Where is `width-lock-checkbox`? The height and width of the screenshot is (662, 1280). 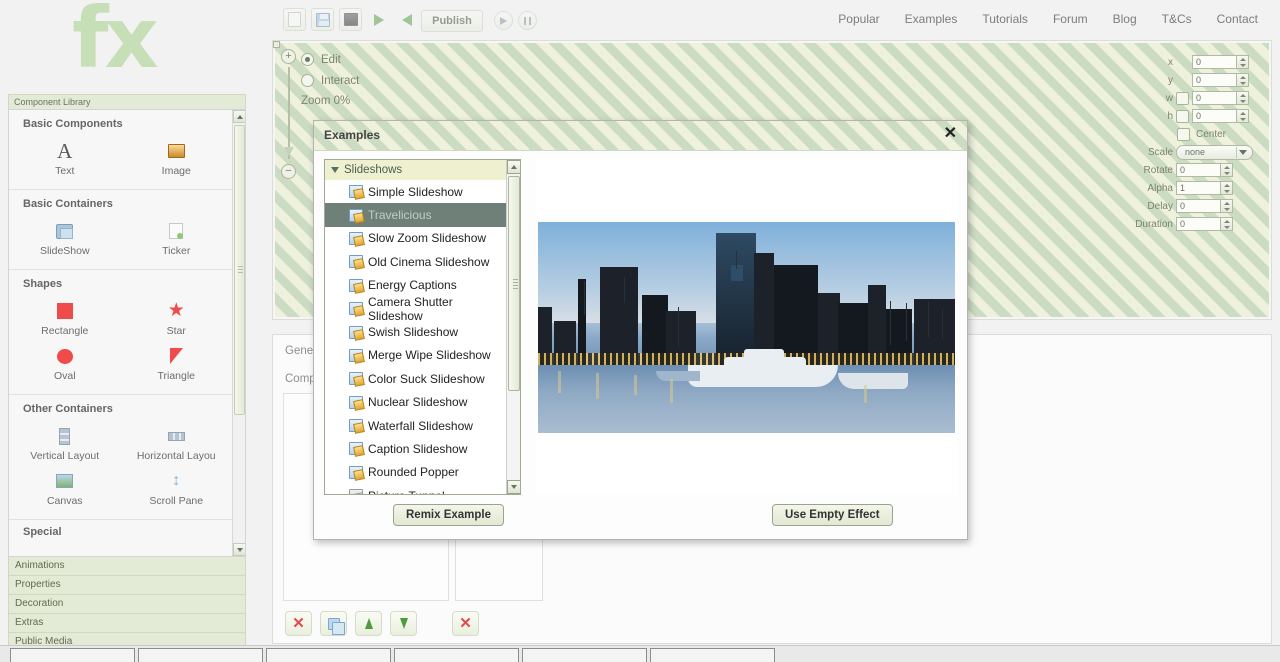 width-lock-checkbox is located at coordinates (1182, 98).